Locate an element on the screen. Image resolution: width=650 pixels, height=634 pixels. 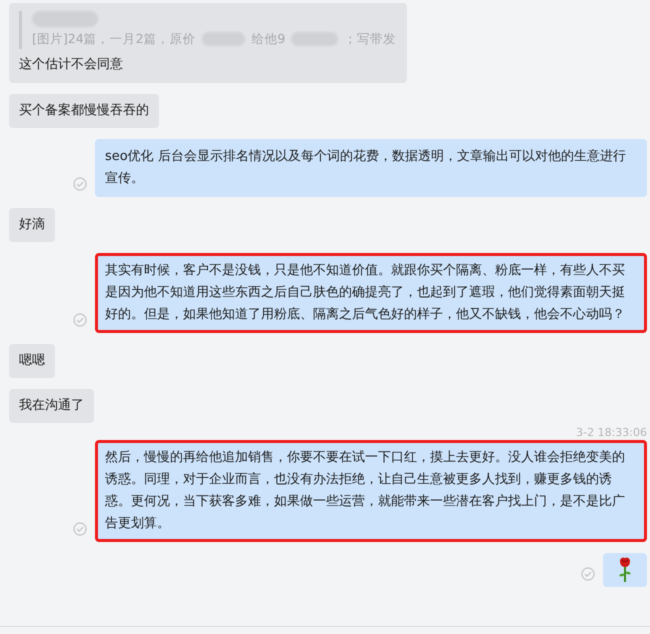
quoted-text: 给他9 is located at coordinates (268, 39).